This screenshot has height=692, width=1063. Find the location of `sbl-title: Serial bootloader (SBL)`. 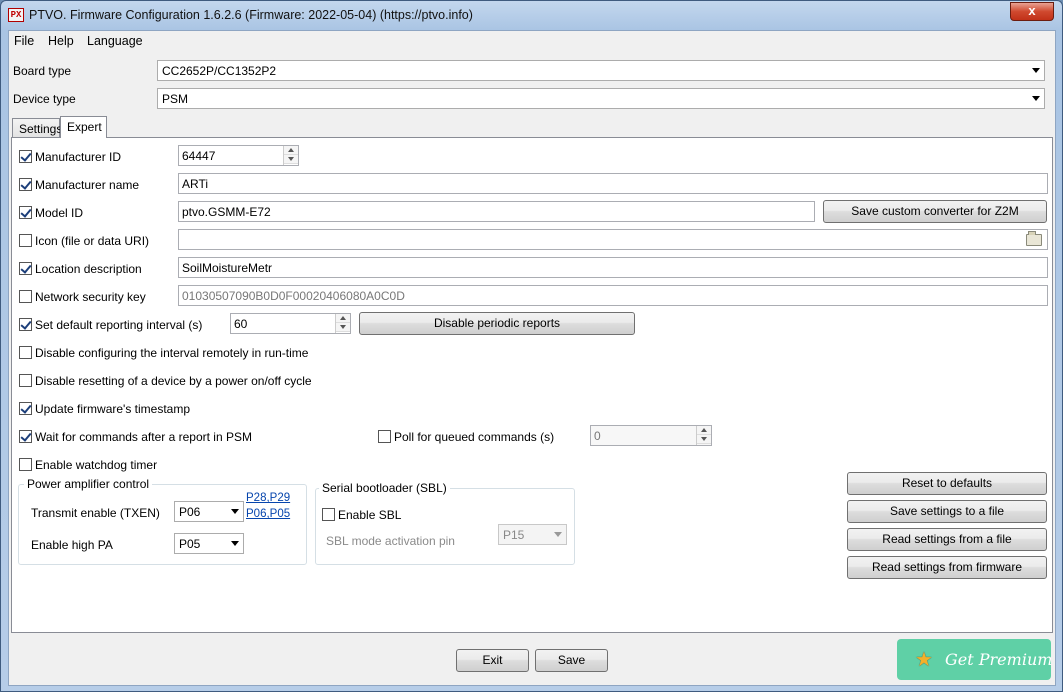

sbl-title: Serial bootloader (SBL) is located at coordinates (384, 488).